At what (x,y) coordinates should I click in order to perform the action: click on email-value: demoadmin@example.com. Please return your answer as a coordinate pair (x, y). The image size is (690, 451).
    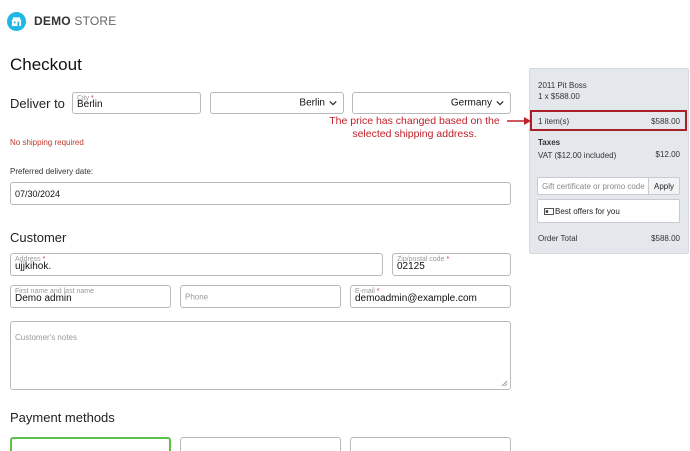
    Looking at the image, I should click on (416, 298).